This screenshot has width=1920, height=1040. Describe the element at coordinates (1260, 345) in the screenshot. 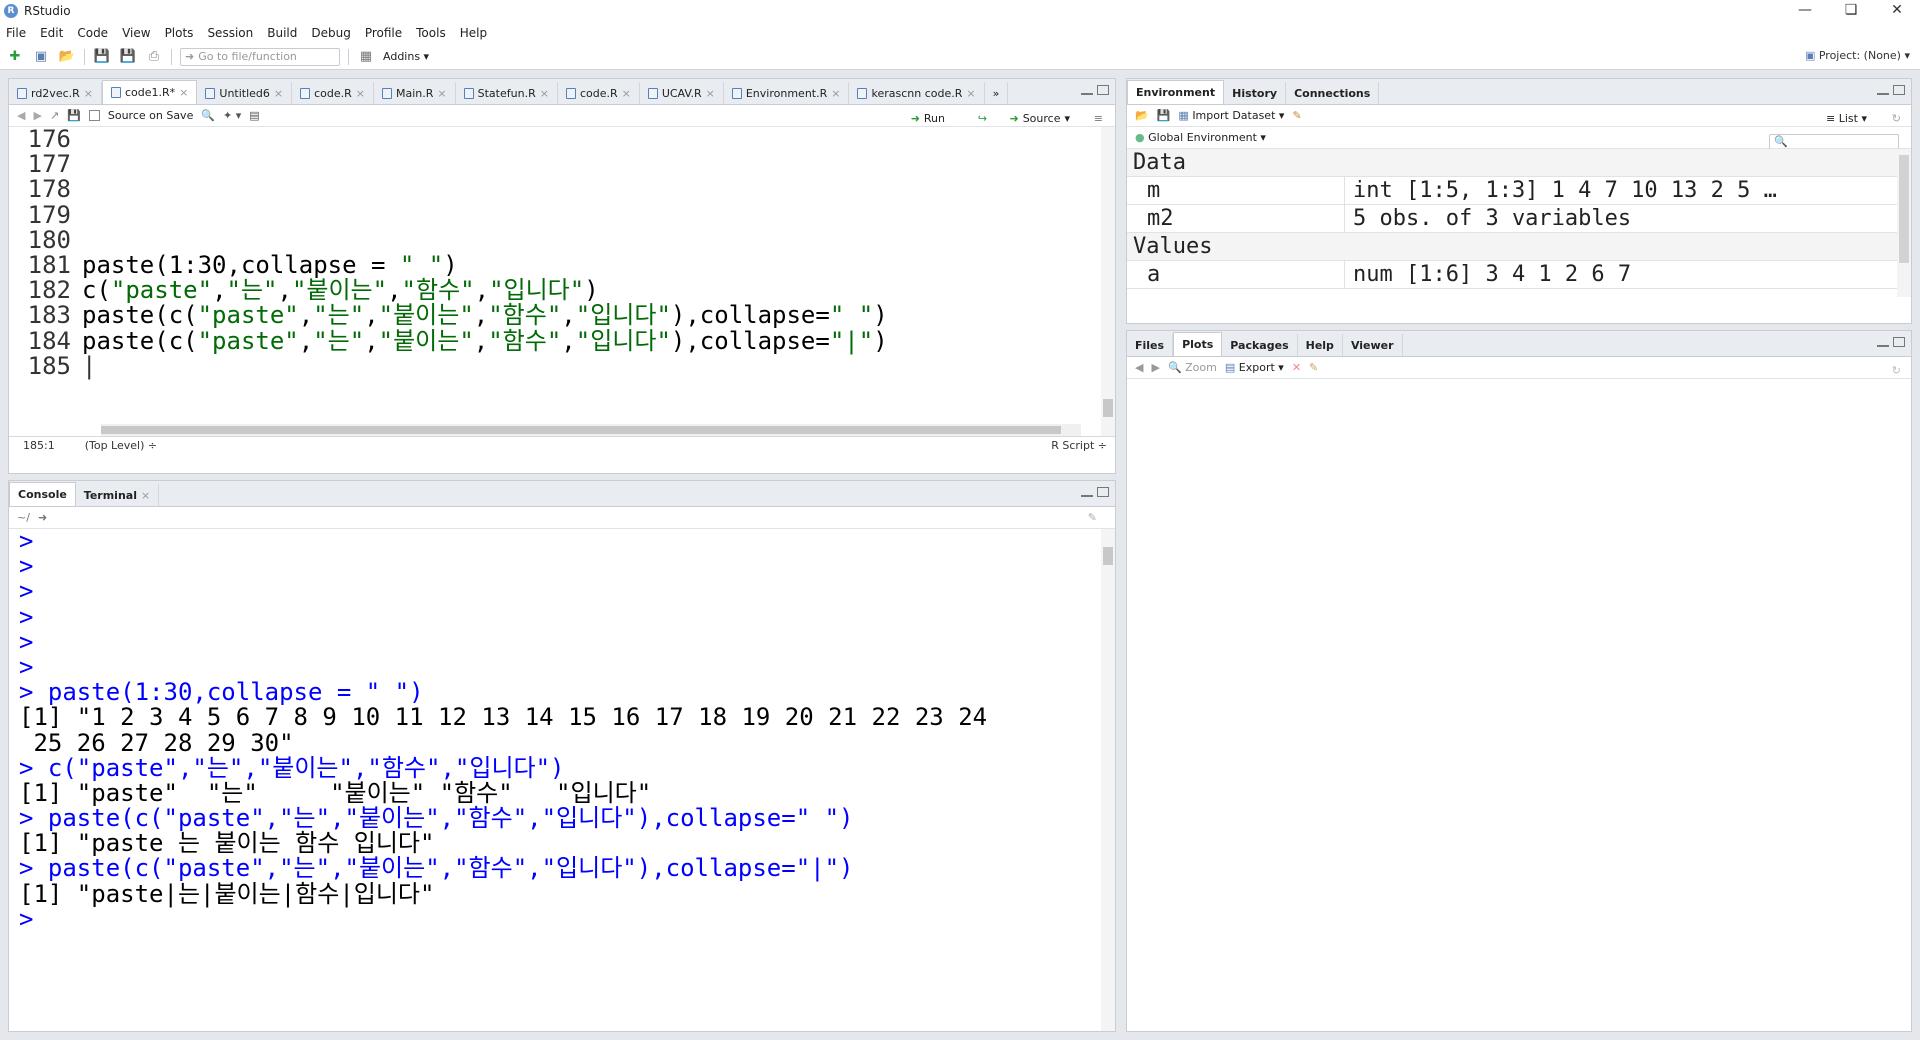

I see `files-tab: Packages` at that location.